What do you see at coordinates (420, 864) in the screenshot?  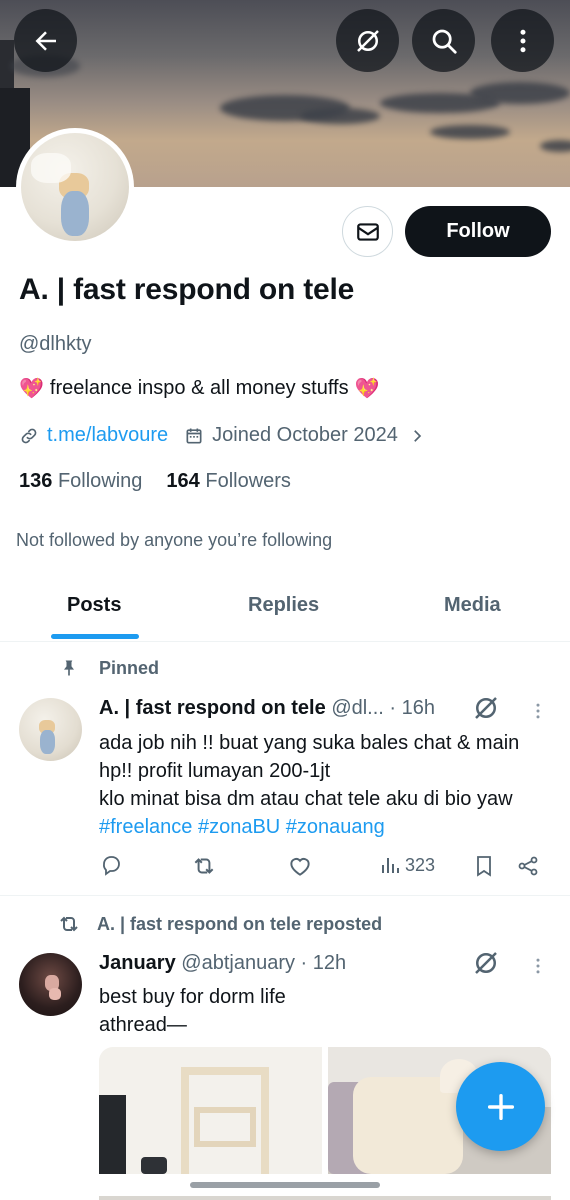 I see `views-count: 323` at bounding box center [420, 864].